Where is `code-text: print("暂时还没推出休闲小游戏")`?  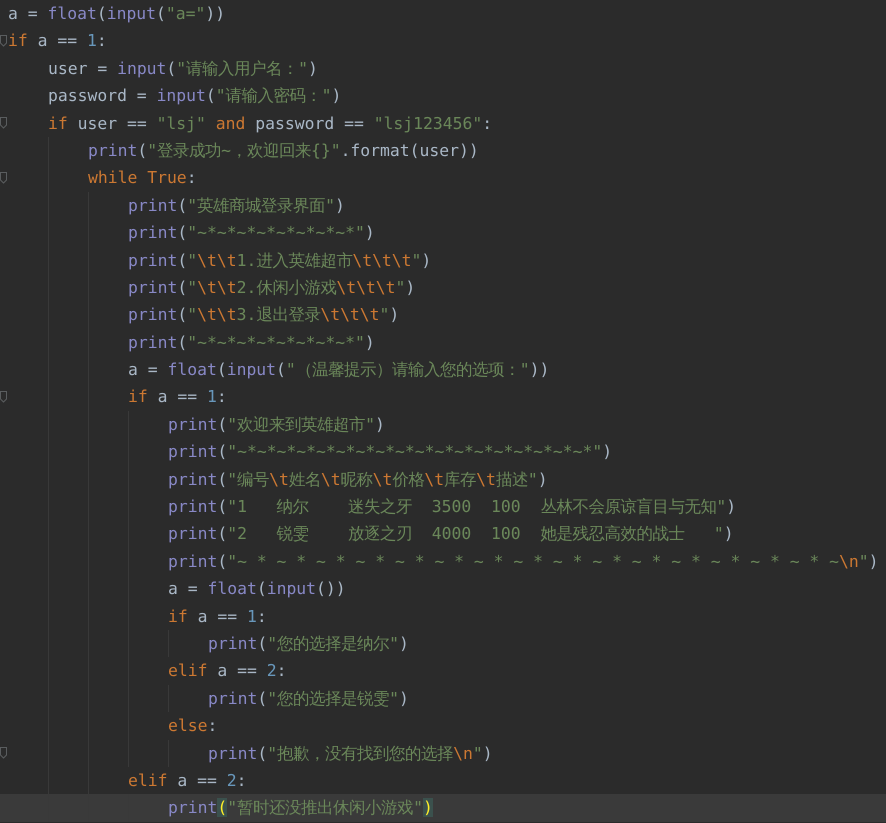
code-text: print("暂时还没推出休闲小游戏") is located at coordinates (300, 808).